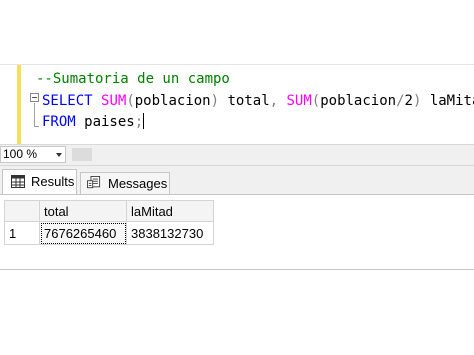 This screenshot has height=355, width=474. What do you see at coordinates (82, 154) in the screenshot?
I see `horizontal-scrollbar-thumb` at bounding box center [82, 154].